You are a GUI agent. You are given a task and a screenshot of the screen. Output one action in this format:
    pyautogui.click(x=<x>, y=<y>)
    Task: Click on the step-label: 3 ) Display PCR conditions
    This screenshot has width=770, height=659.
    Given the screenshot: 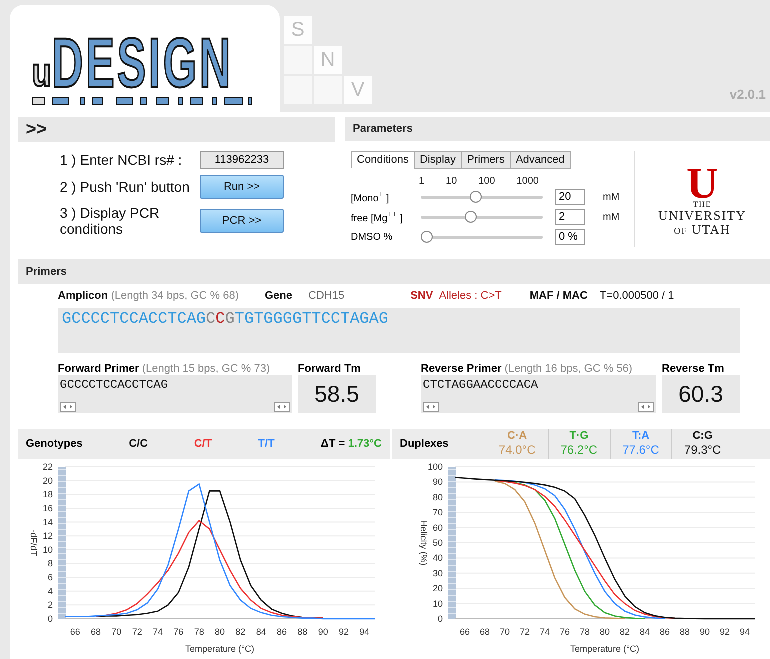 What is the action you would take?
    pyautogui.click(x=110, y=221)
    